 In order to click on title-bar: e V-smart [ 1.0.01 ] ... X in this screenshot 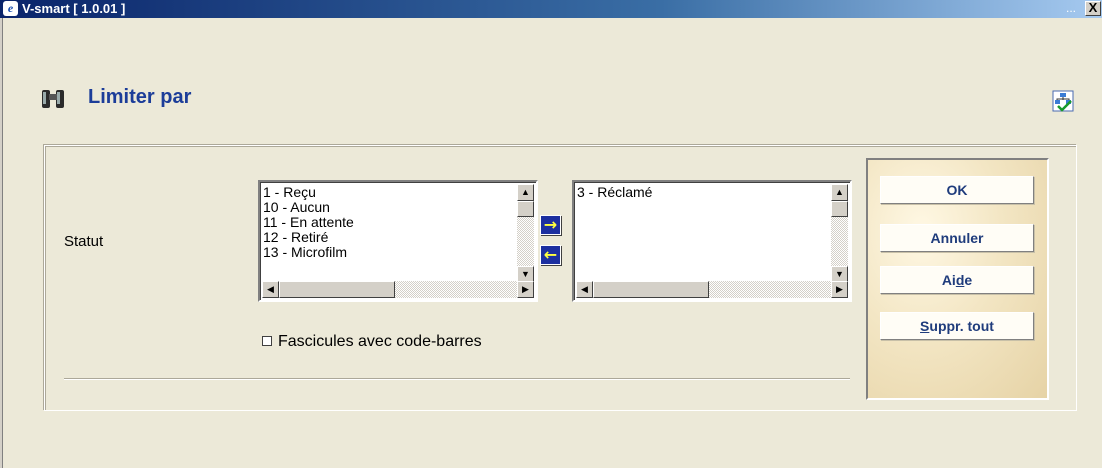, I will do `click(551, 9)`.